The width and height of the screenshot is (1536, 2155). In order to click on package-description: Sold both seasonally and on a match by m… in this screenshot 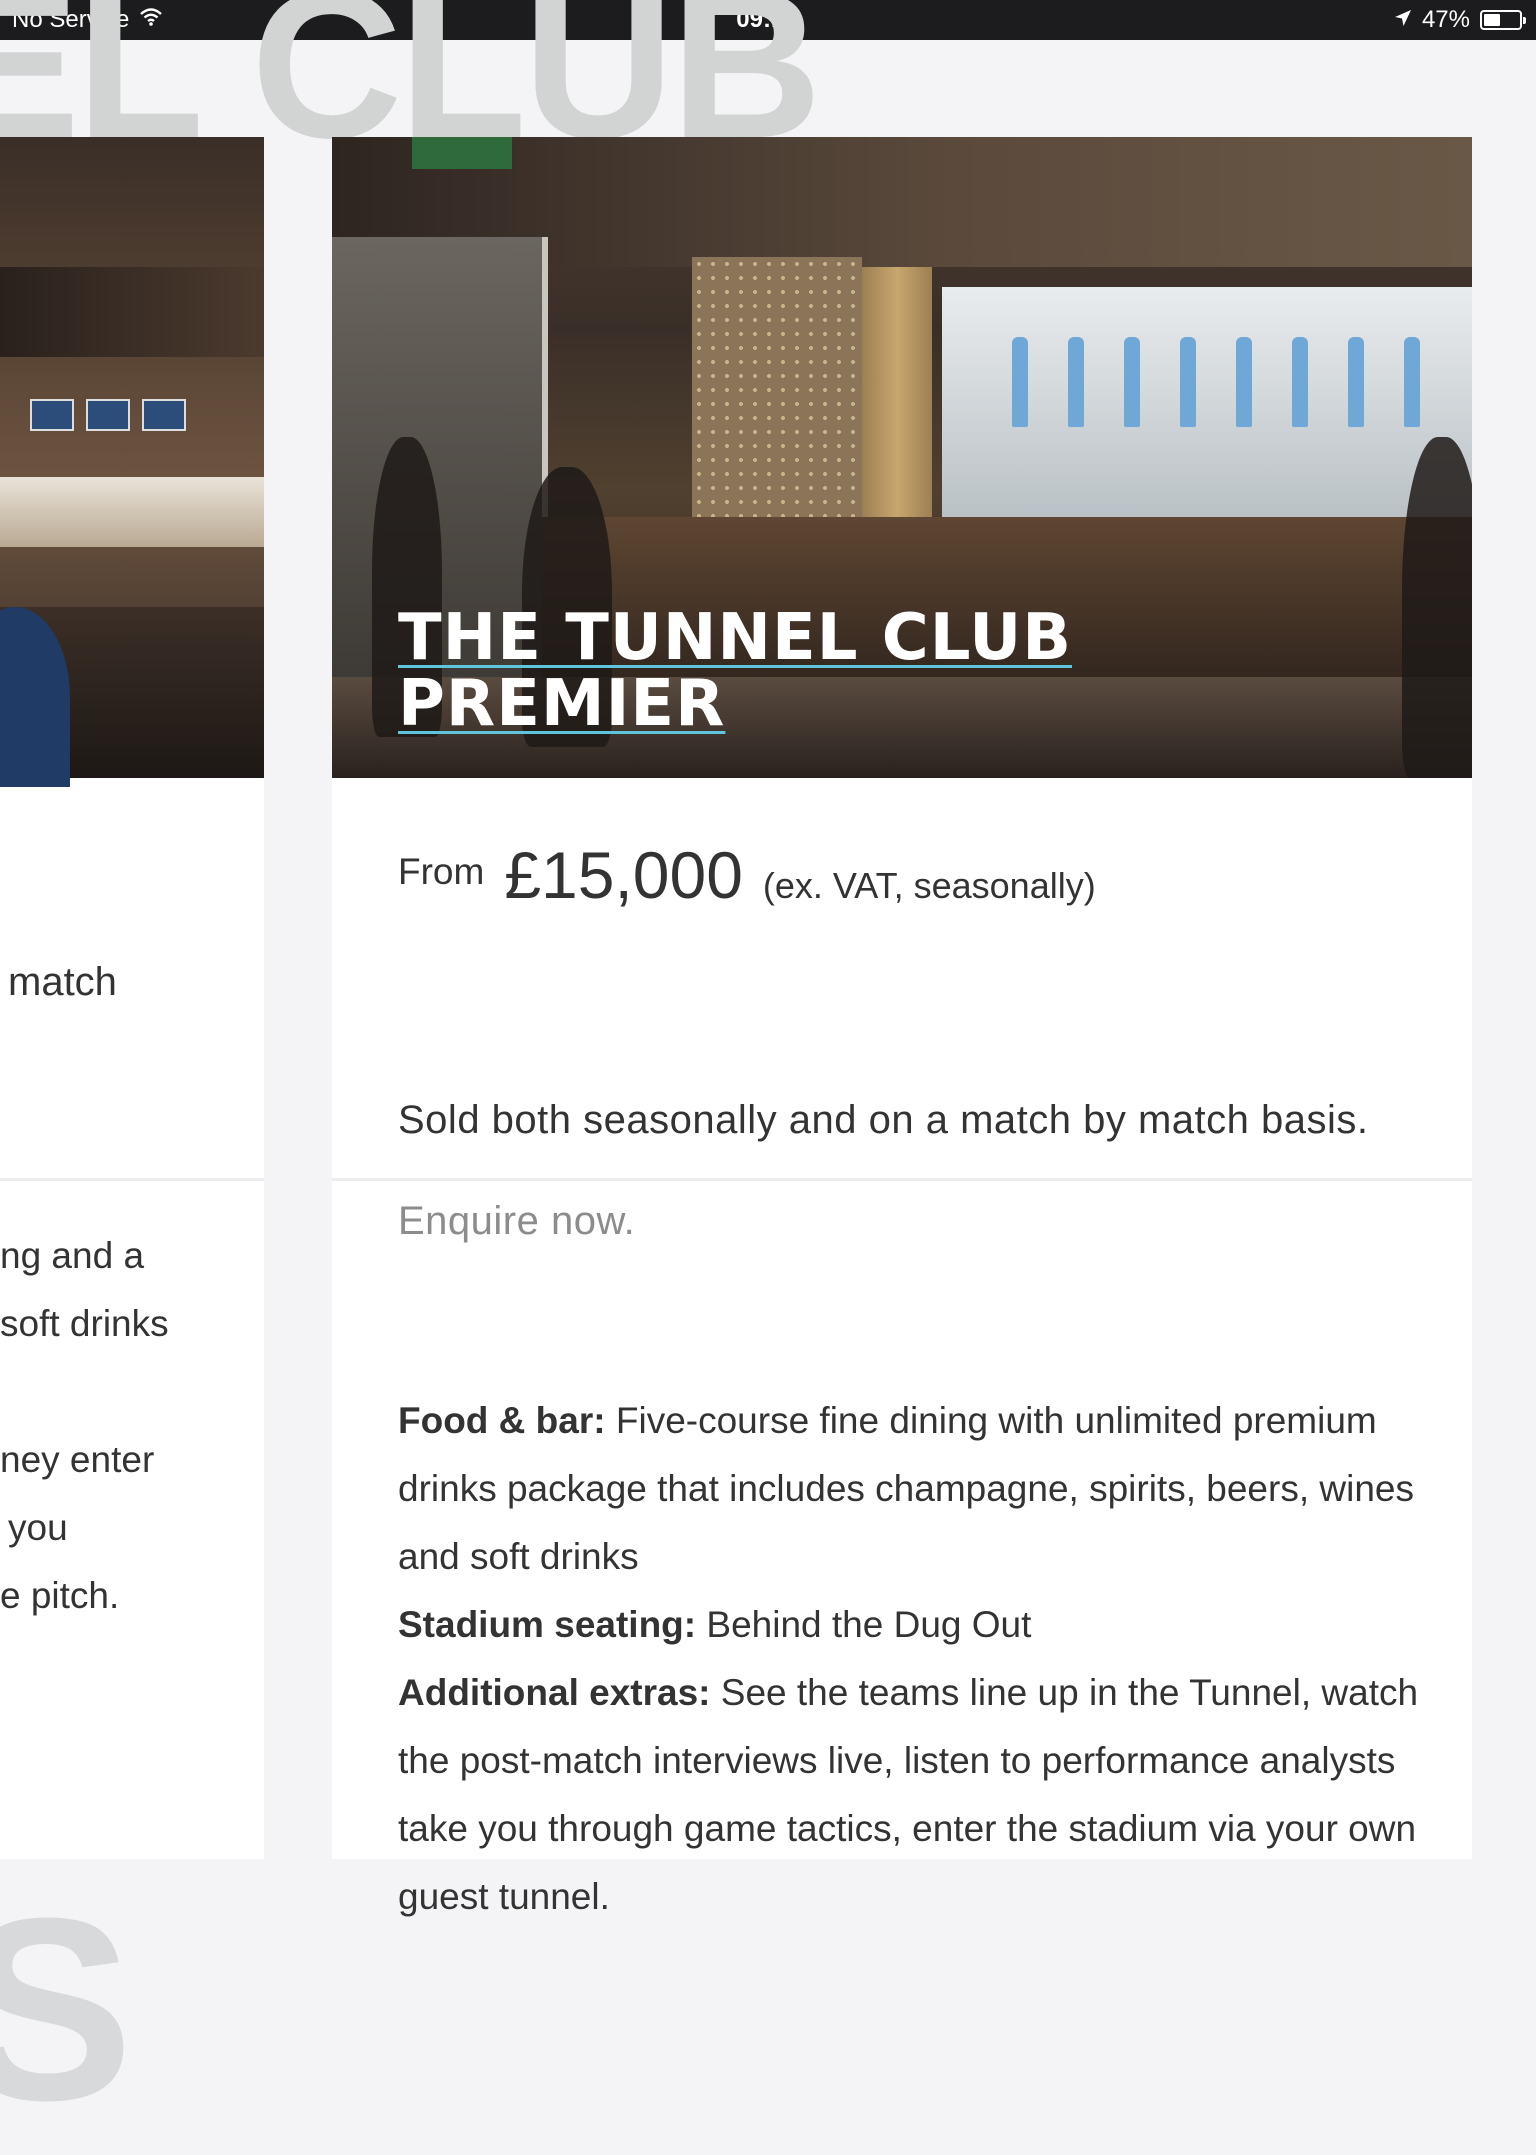, I will do `click(883, 1120)`.